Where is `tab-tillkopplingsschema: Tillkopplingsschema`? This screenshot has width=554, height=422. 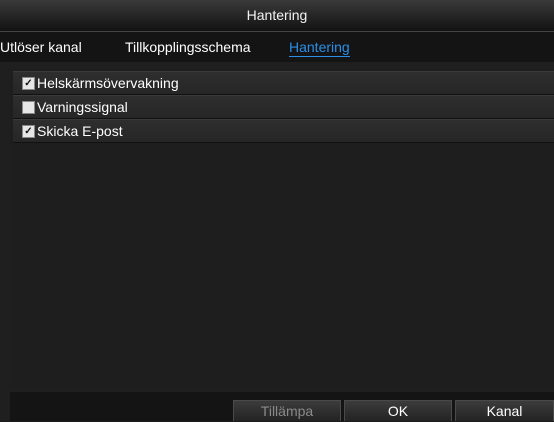 tab-tillkopplingsschema: Tillkopplingsschema is located at coordinates (188, 47).